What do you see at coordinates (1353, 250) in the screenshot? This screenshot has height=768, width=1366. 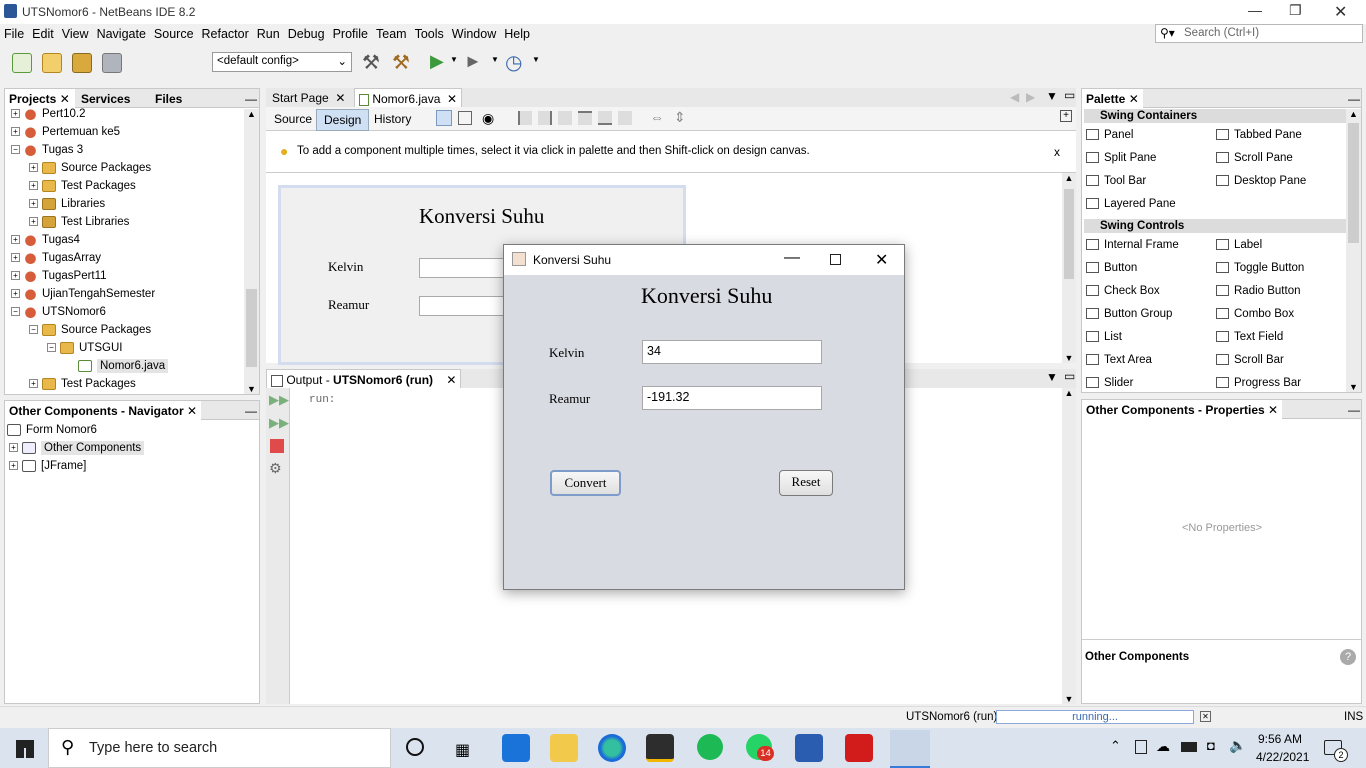 I see `palette-scrollbar: ▲ ▼` at bounding box center [1353, 250].